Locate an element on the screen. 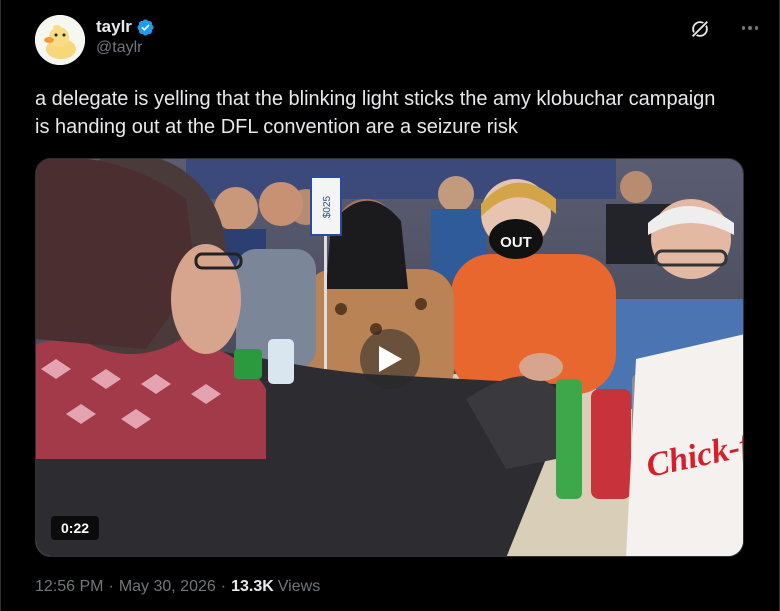 Image resolution: width=780 pixels, height=611 pixels. verified-badge-icon is located at coordinates (145, 27).